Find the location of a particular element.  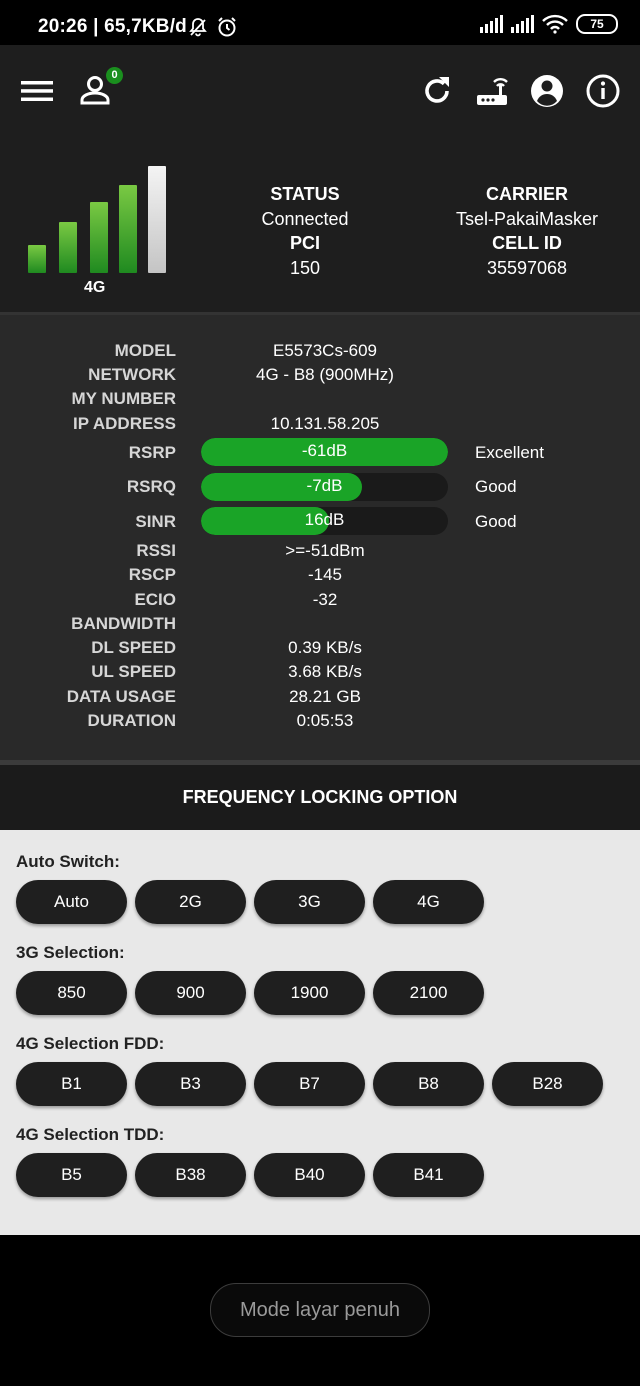

ul-speed-label: UL SPEED is located at coordinates (133, 671).